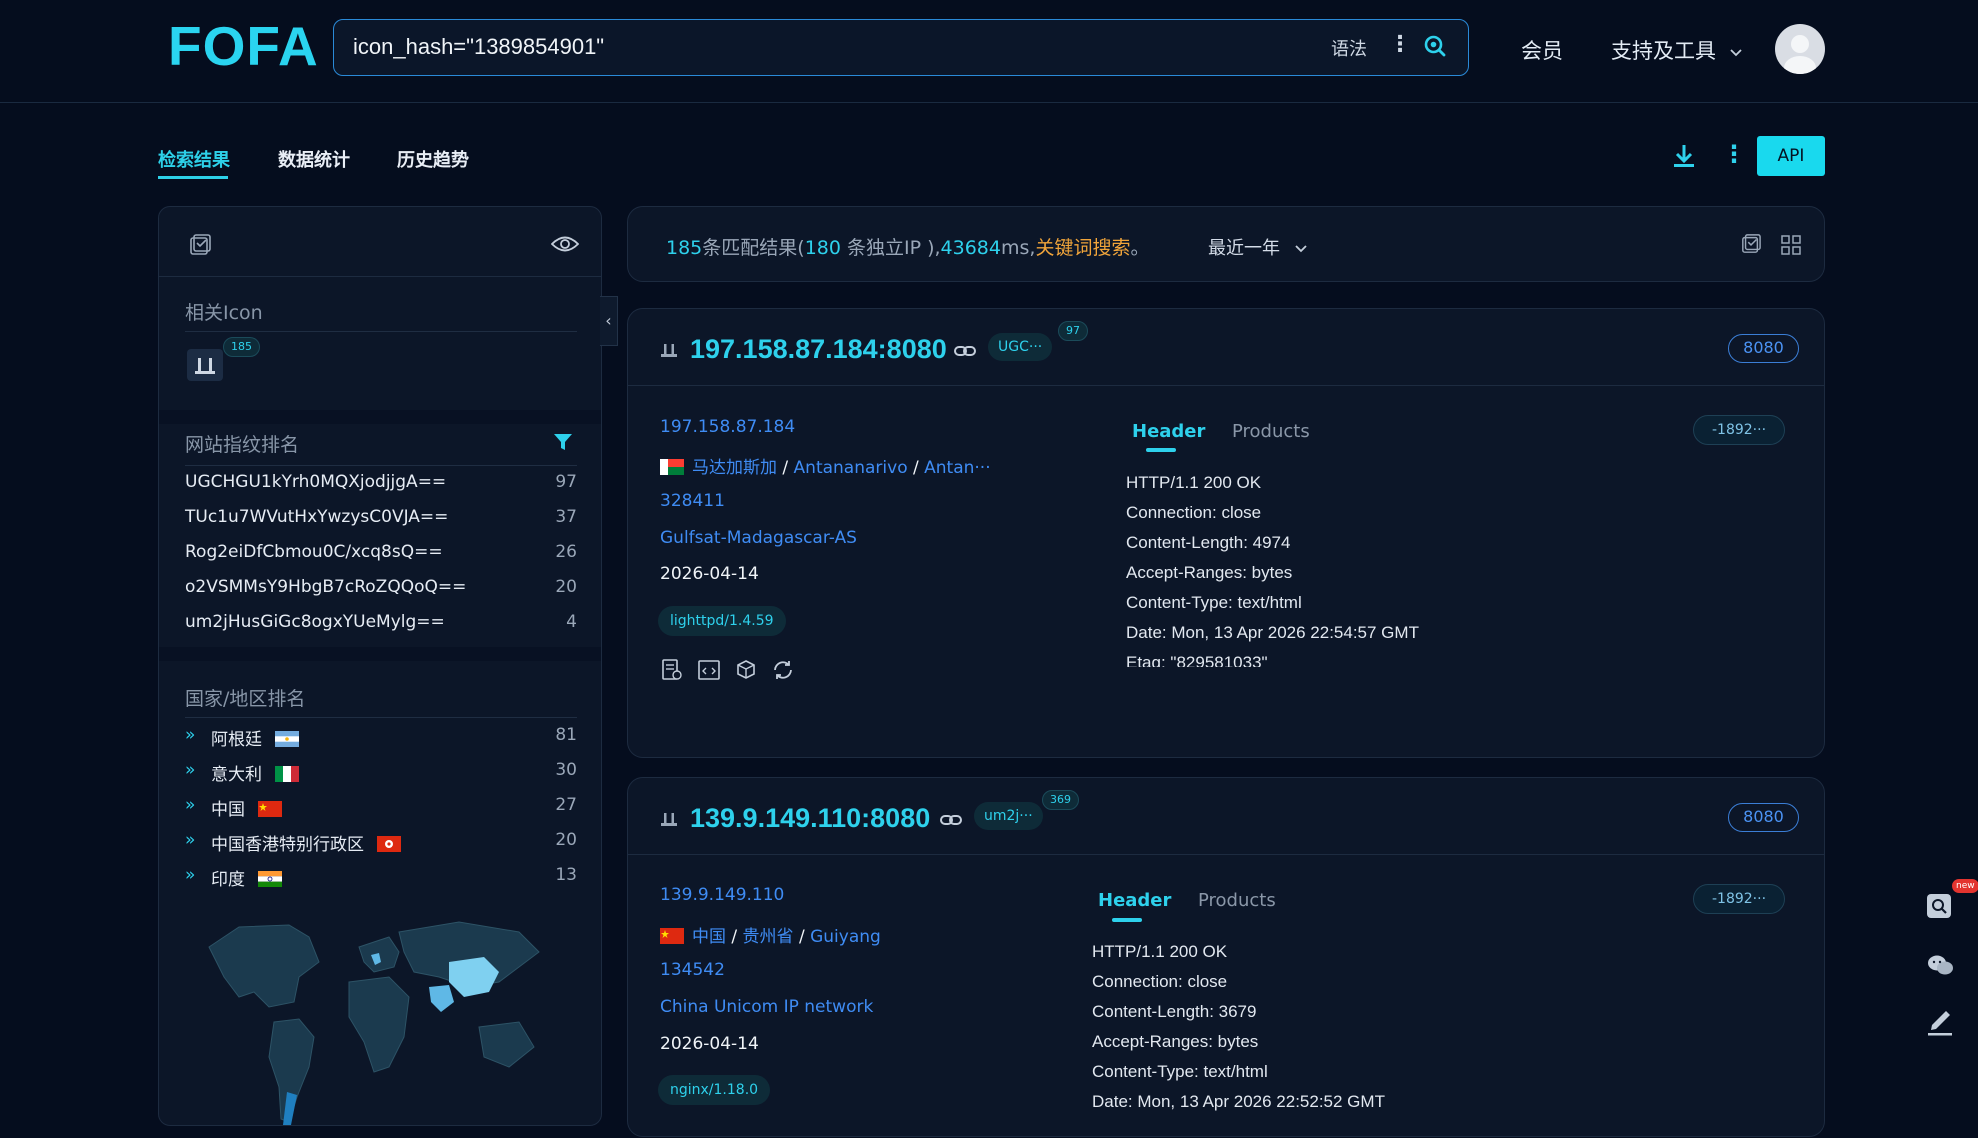 This screenshot has width=1978, height=1138. I want to click on refresh-icon, so click(783, 670).